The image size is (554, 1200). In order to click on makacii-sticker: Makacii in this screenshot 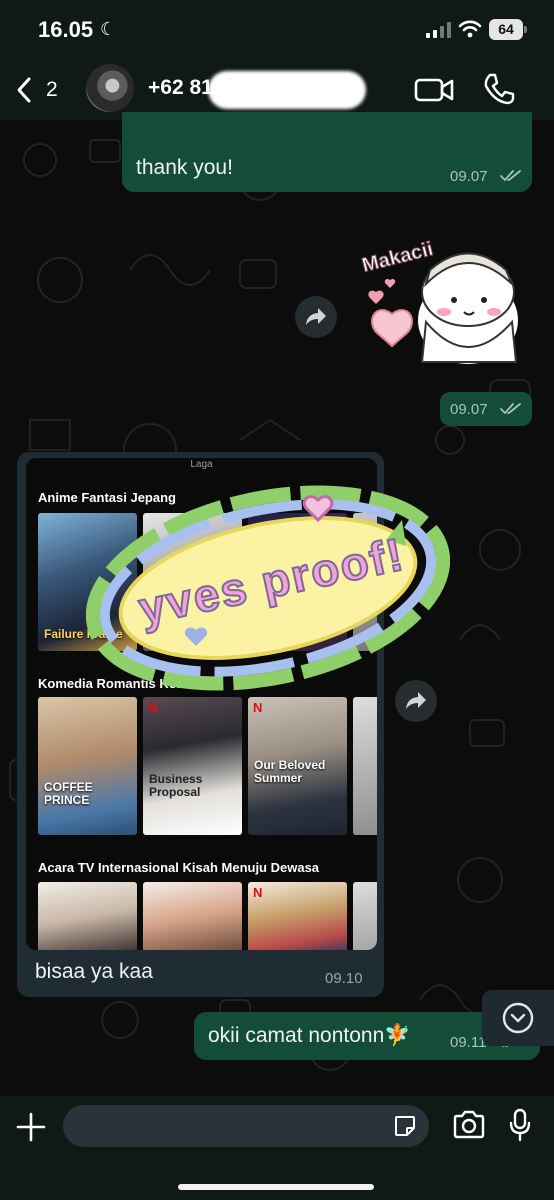, I will do `click(441, 297)`.